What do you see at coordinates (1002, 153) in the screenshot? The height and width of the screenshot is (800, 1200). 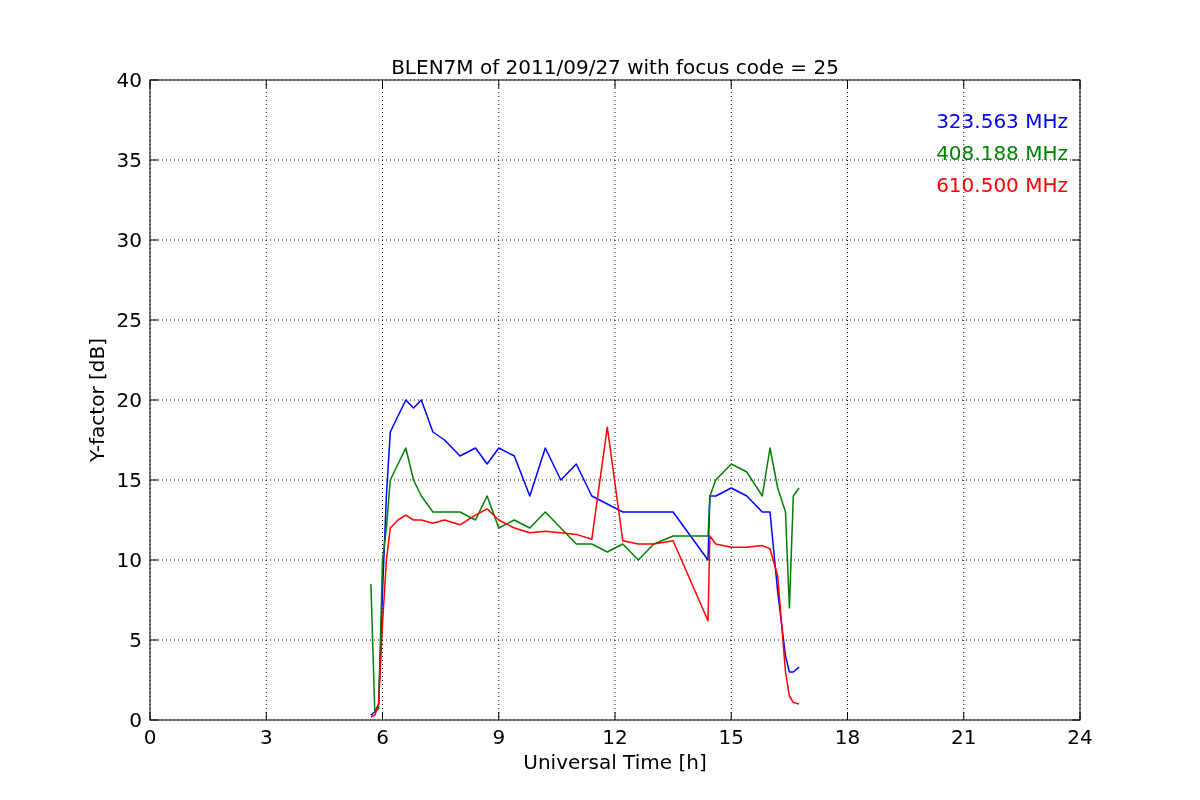 I see `legend-label: 408.188 MHz` at bounding box center [1002, 153].